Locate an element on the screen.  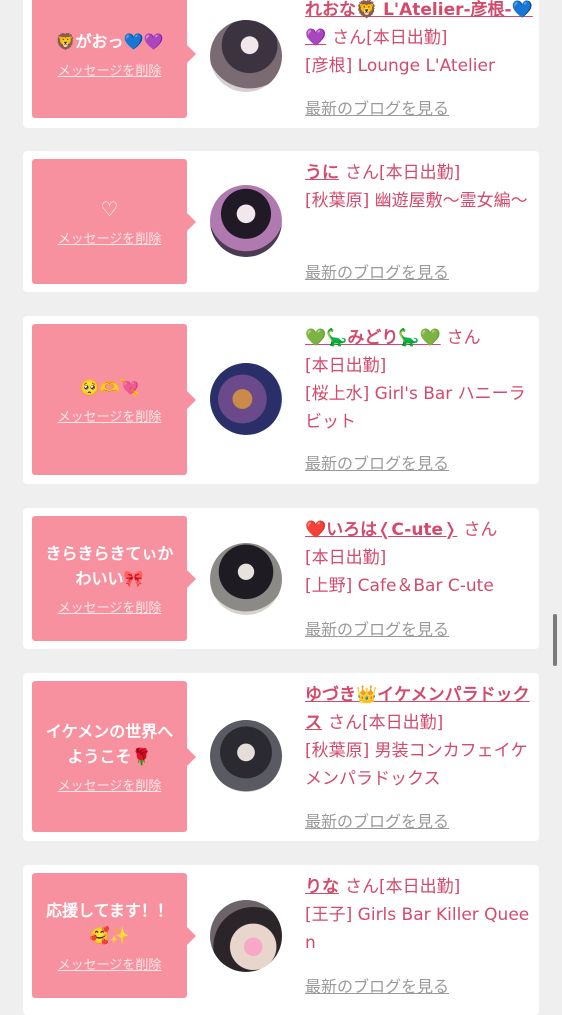
message-bubble: ♡ メッセージを削除 is located at coordinates (114, 221).